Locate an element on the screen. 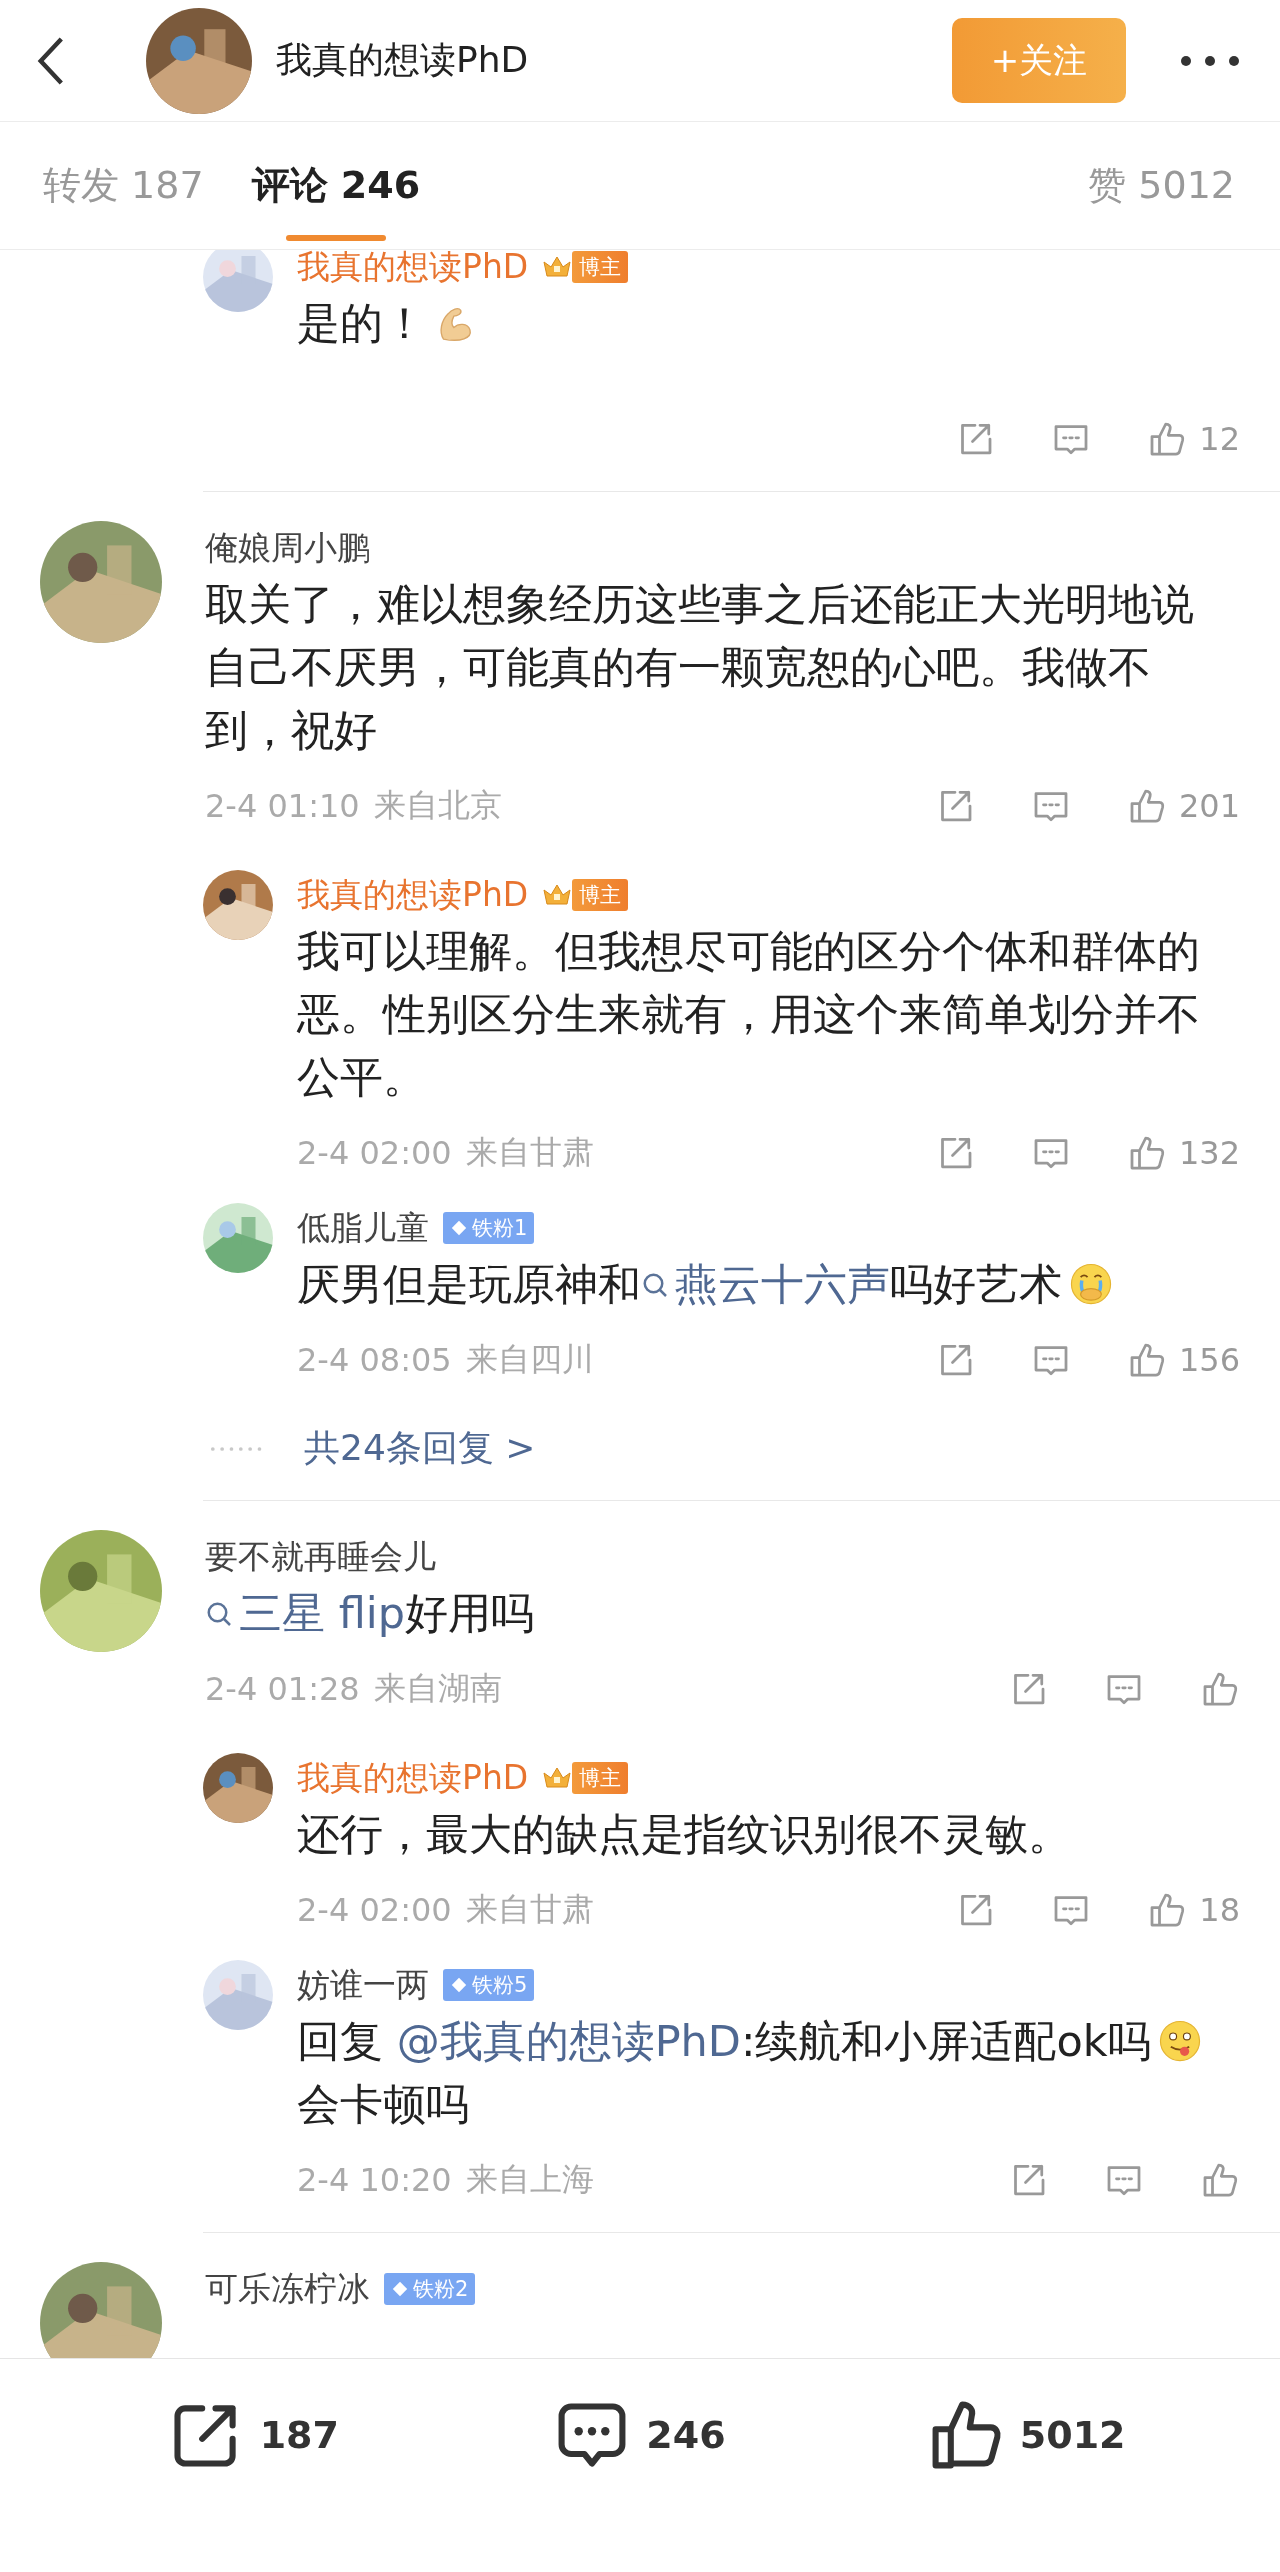 Image resolution: width=1280 pixels, height=2572 pixels. tab: 评论 246 is located at coordinates (336, 185).